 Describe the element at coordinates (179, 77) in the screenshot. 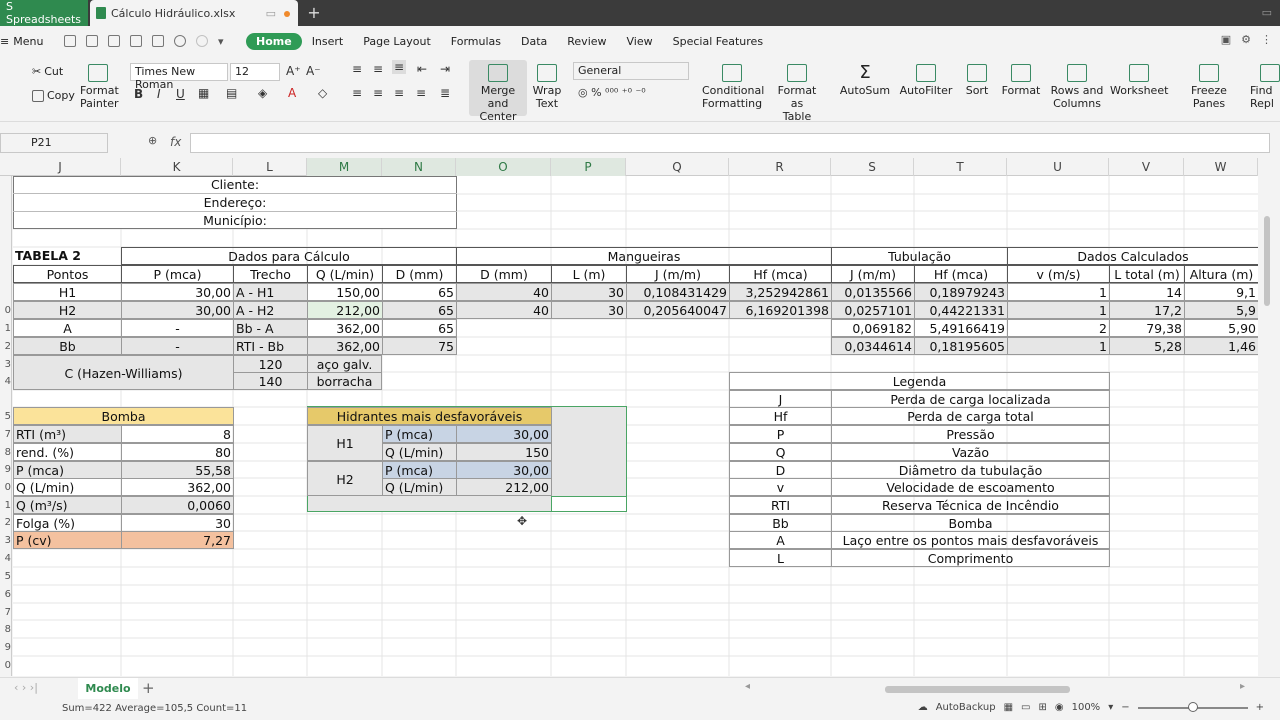

I see `font-name-select: Times New Roman` at that location.